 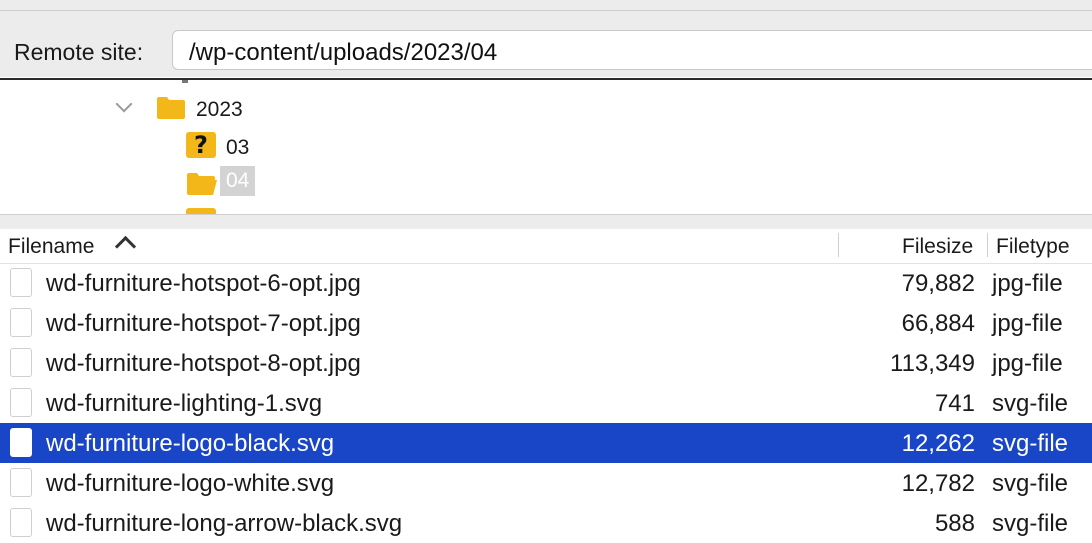 What do you see at coordinates (546, 246) in the screenshot?
I see `file-list-header: Filename Filesize Filetype` at bounding box center [546, 246].